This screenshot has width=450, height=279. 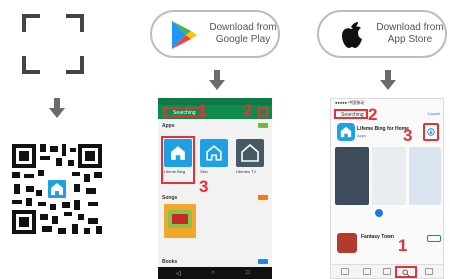 I want to click on section-title-songs: Songs, so click(x=170, y=198).